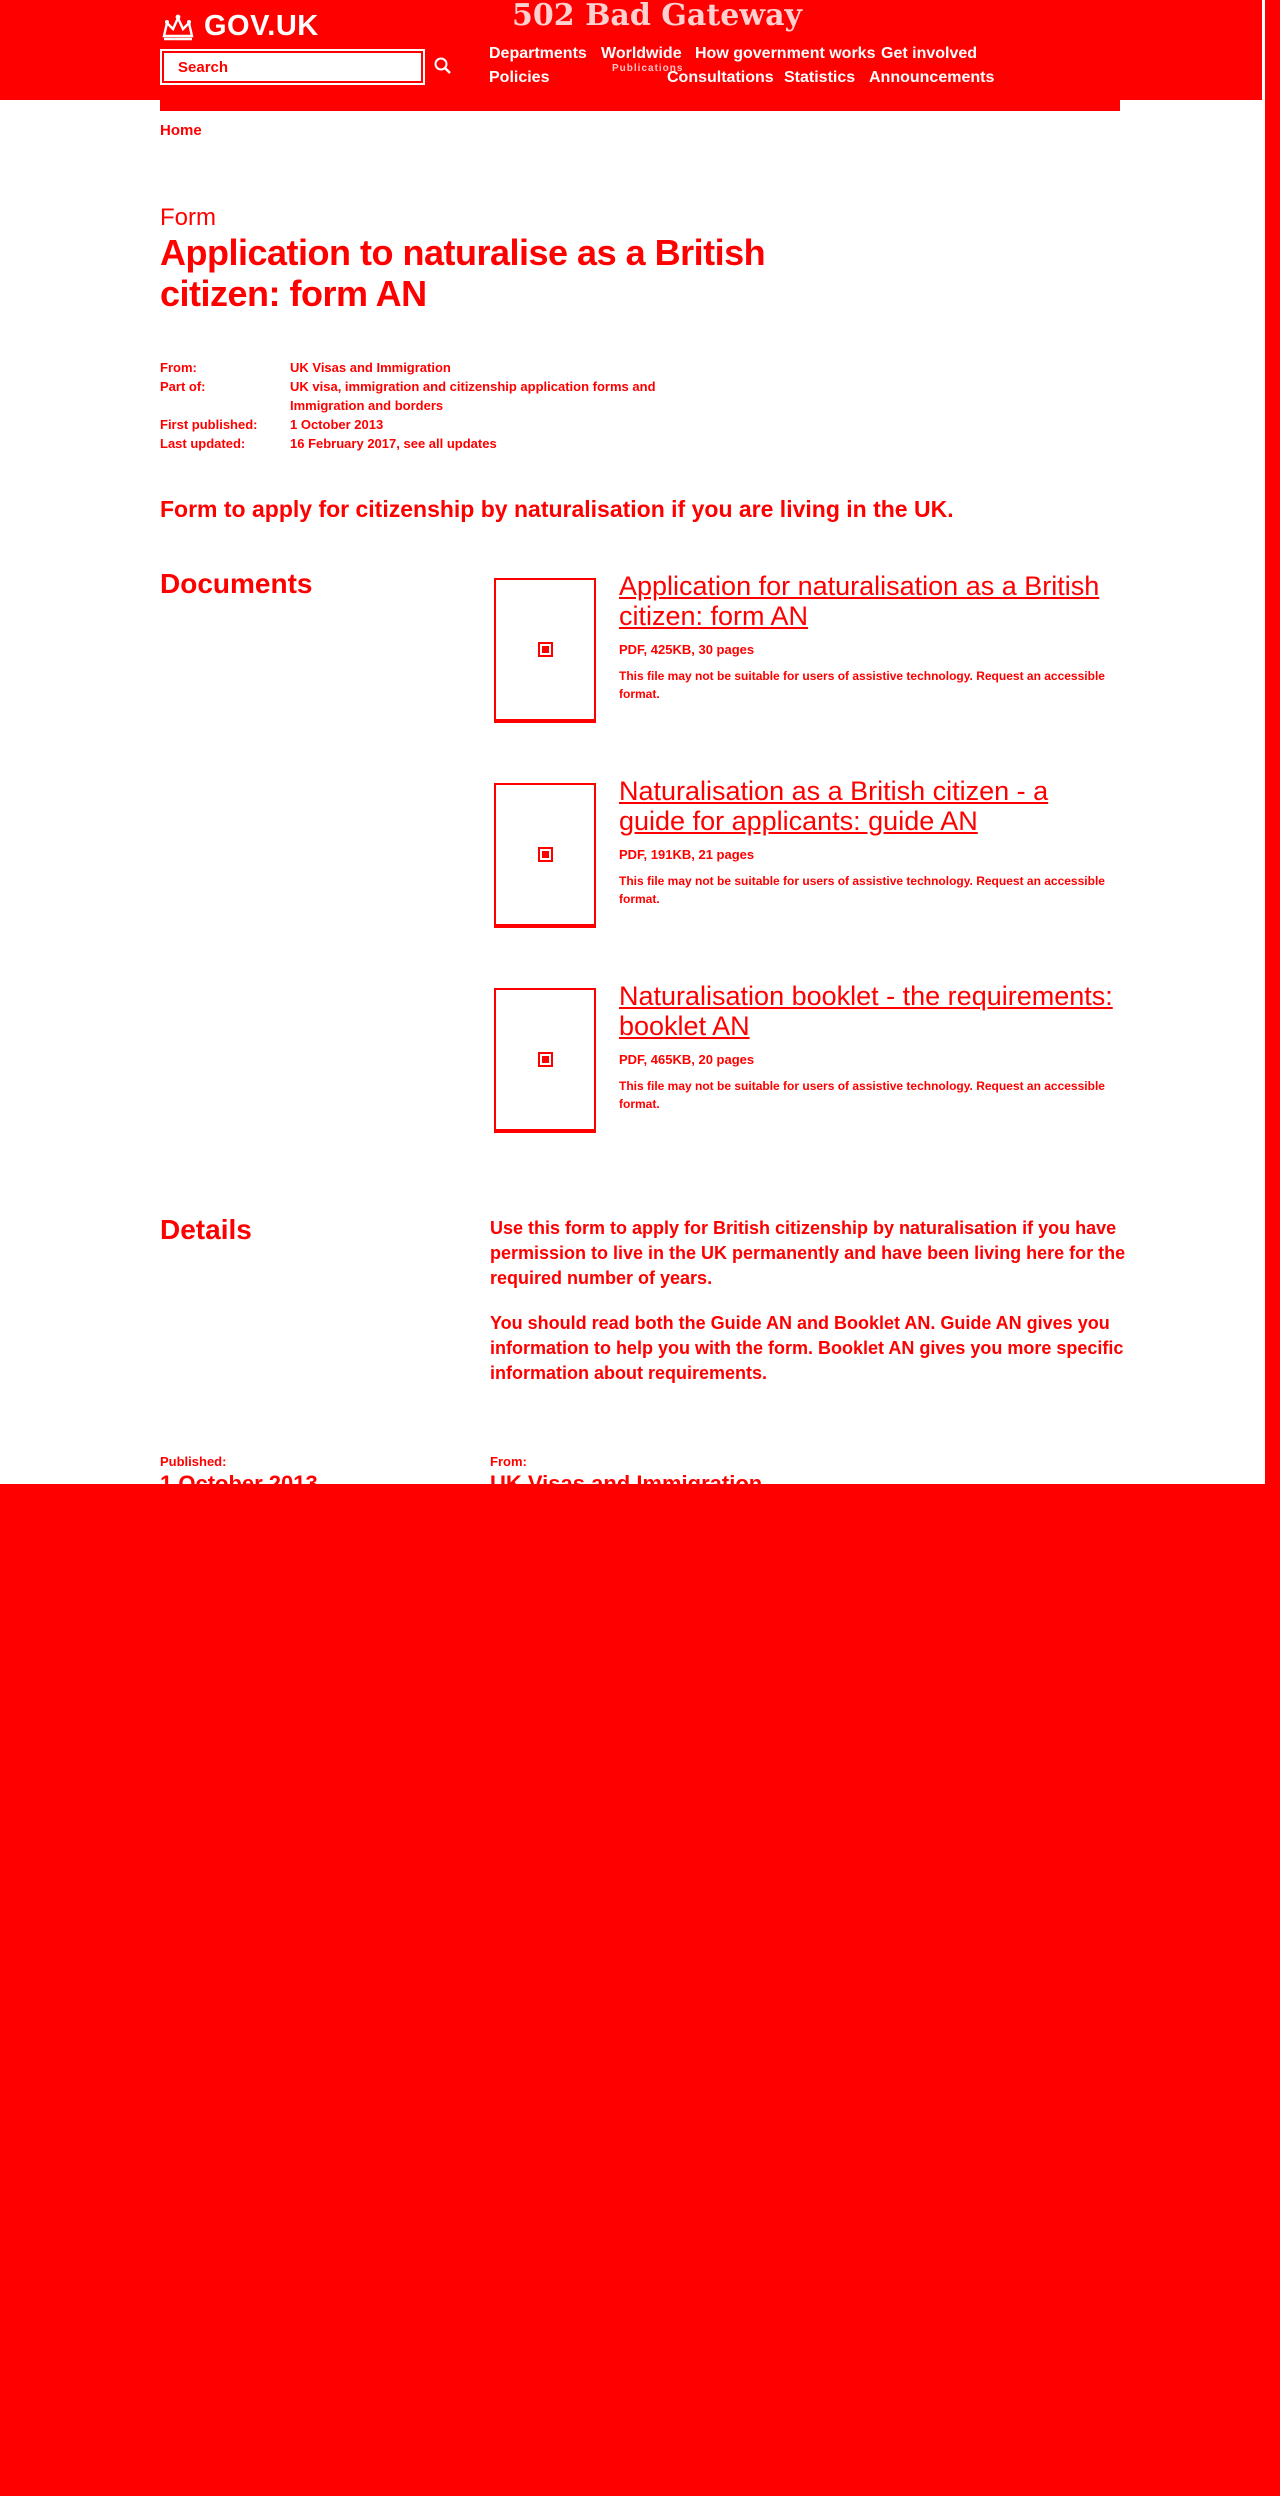 The height and width of the screenshot is (2496, 1280). Describe the element at coordinates (626, 1479) in the screenshot. I see `from-org-link: UK Visas and Immigration` at that location.